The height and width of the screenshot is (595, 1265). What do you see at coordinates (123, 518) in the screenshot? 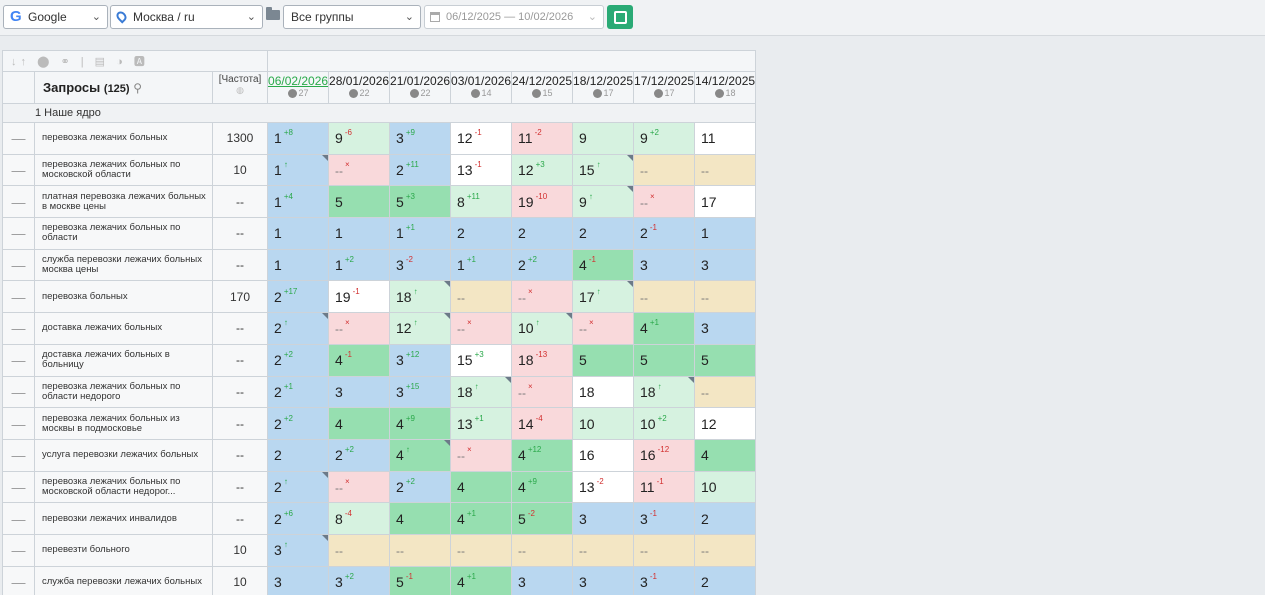
I see `keyword-cell: перевозки лежачих инвалидов` at bounding box center [123, 518].